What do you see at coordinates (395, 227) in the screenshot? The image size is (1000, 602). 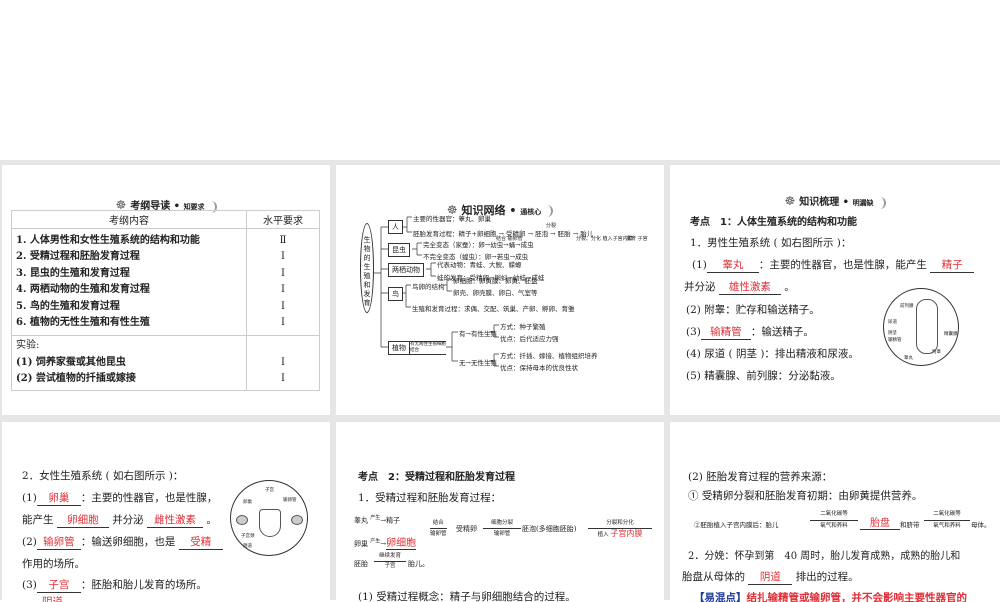 I see `node-human: 人` at bounding box center [395, 227].